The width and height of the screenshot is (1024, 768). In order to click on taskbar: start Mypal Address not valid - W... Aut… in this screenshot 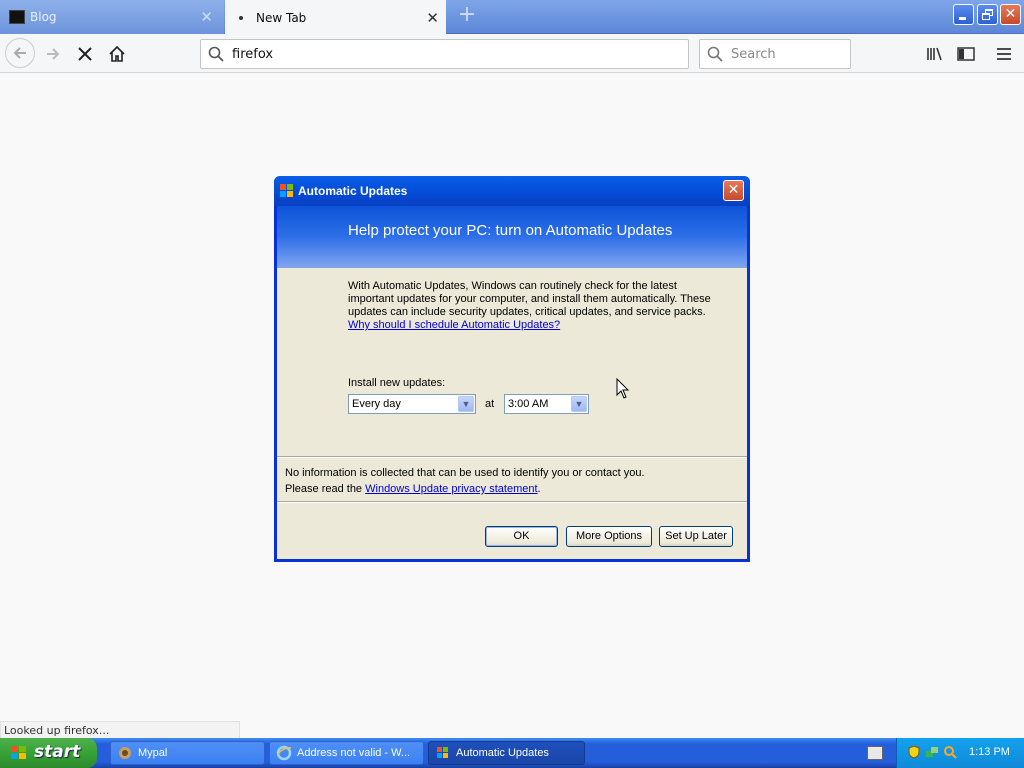, I will do `click(512, 753)`.